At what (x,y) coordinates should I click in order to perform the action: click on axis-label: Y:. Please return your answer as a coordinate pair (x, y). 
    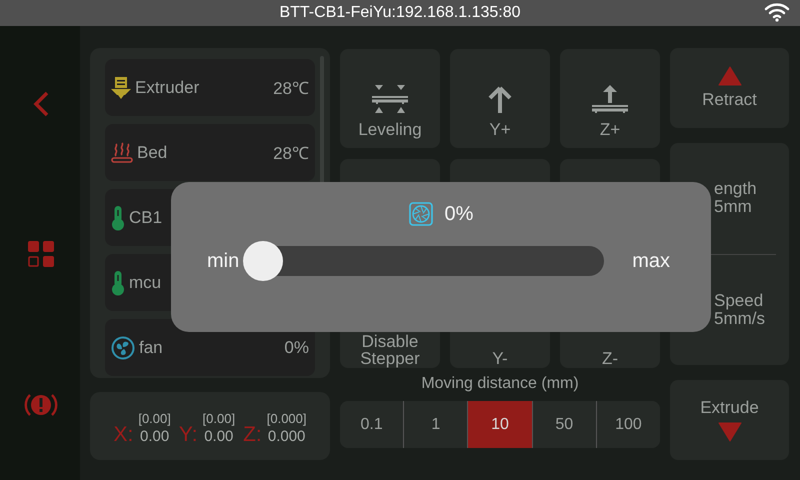
    Looking at the image, I should click on (188, 435).